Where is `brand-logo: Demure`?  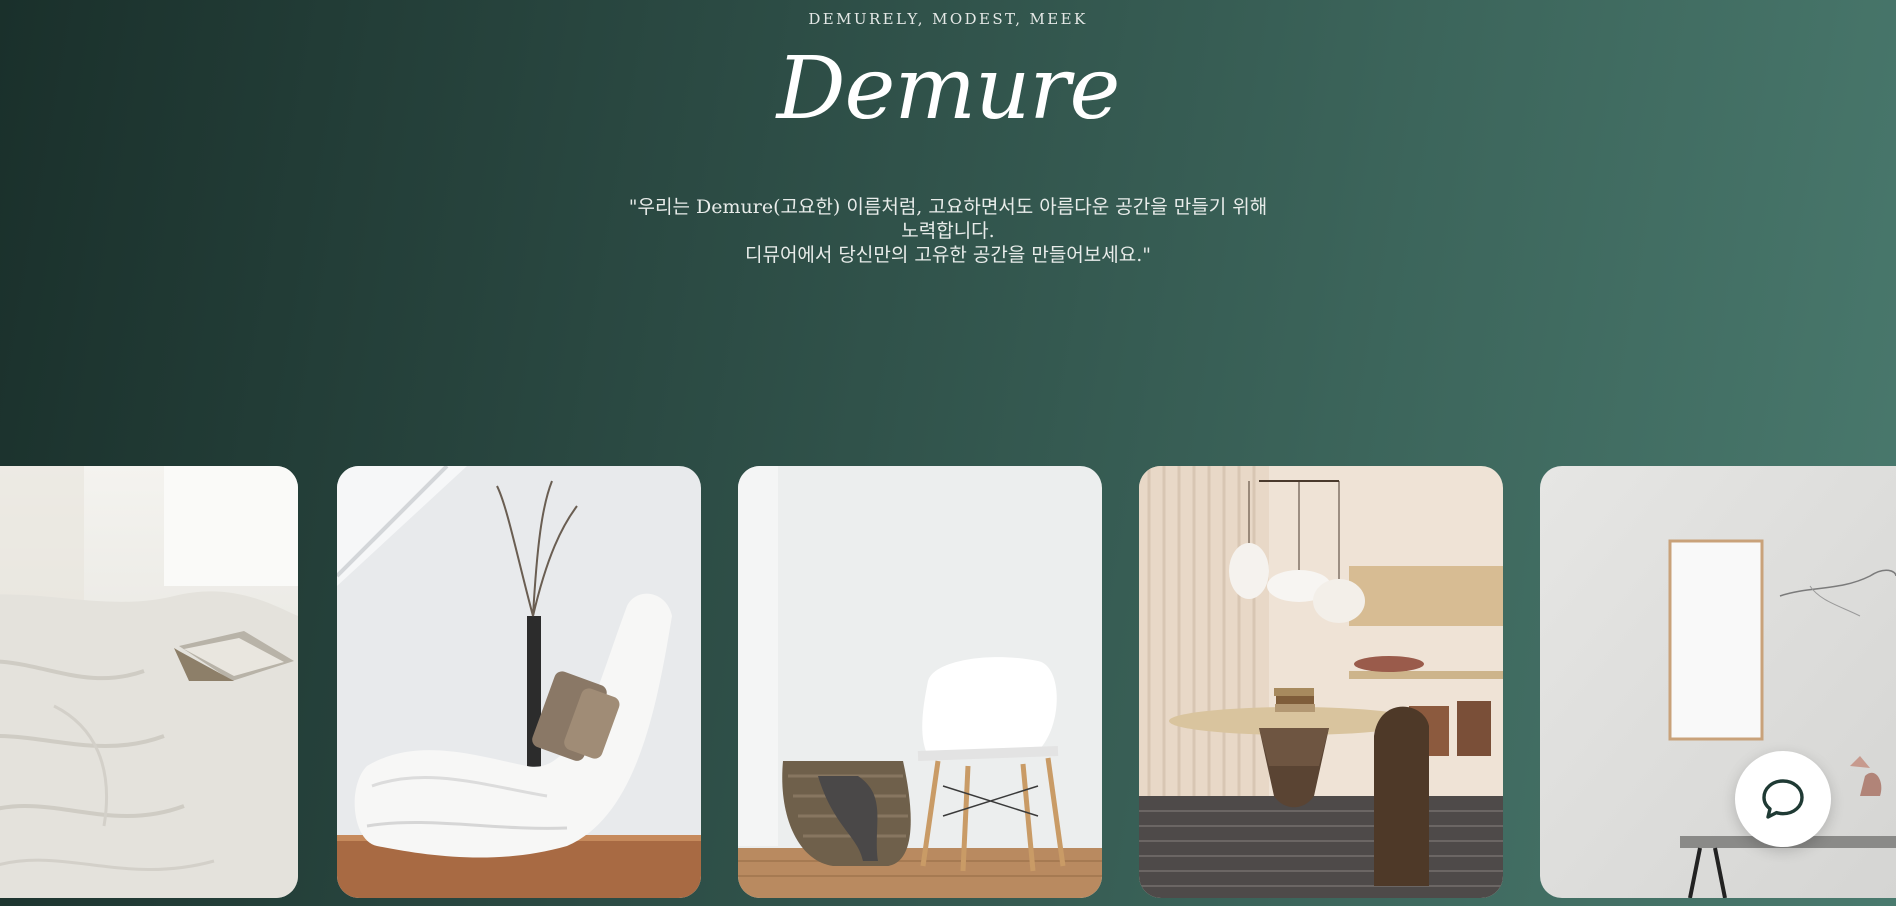
brand-logo: Demure is located at coordinates (948, 89).